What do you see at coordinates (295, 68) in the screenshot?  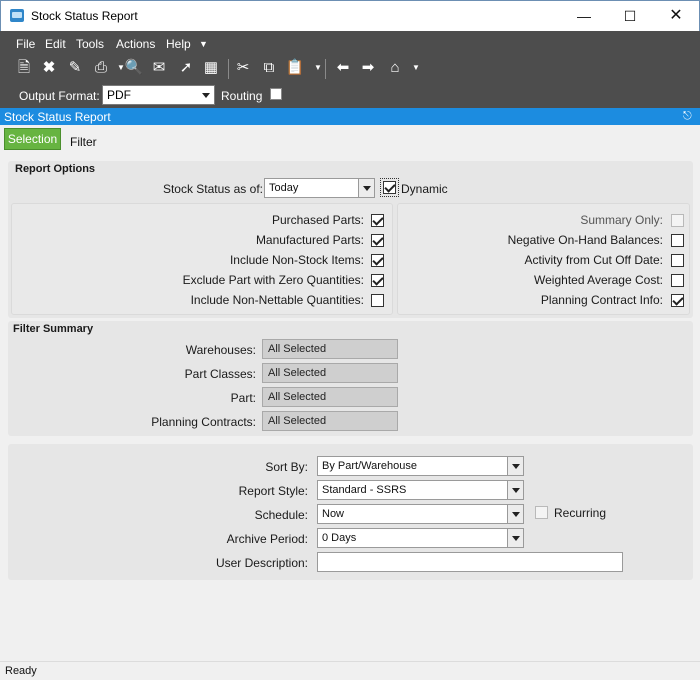 I see `paste-icon: 📋` at bounding box center [295, 68].